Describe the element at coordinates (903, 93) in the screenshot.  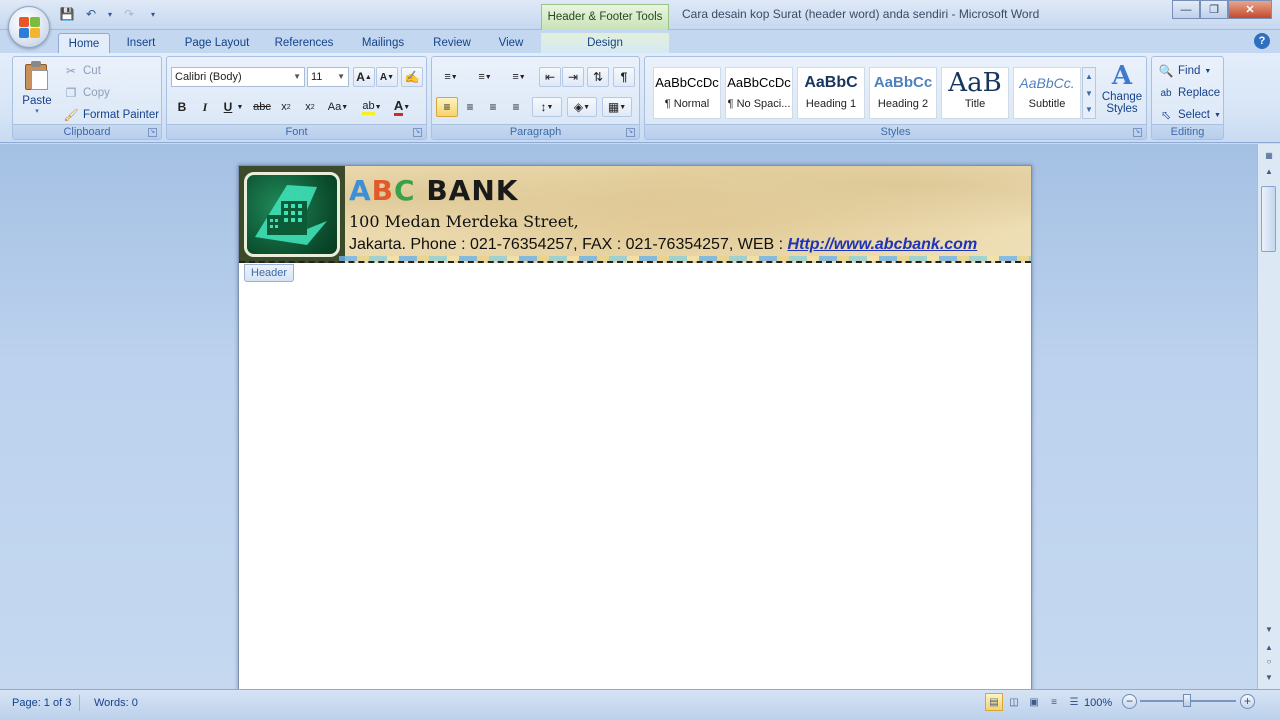
I see `style-heading-2: AaBbCc Heading 2` at that location.